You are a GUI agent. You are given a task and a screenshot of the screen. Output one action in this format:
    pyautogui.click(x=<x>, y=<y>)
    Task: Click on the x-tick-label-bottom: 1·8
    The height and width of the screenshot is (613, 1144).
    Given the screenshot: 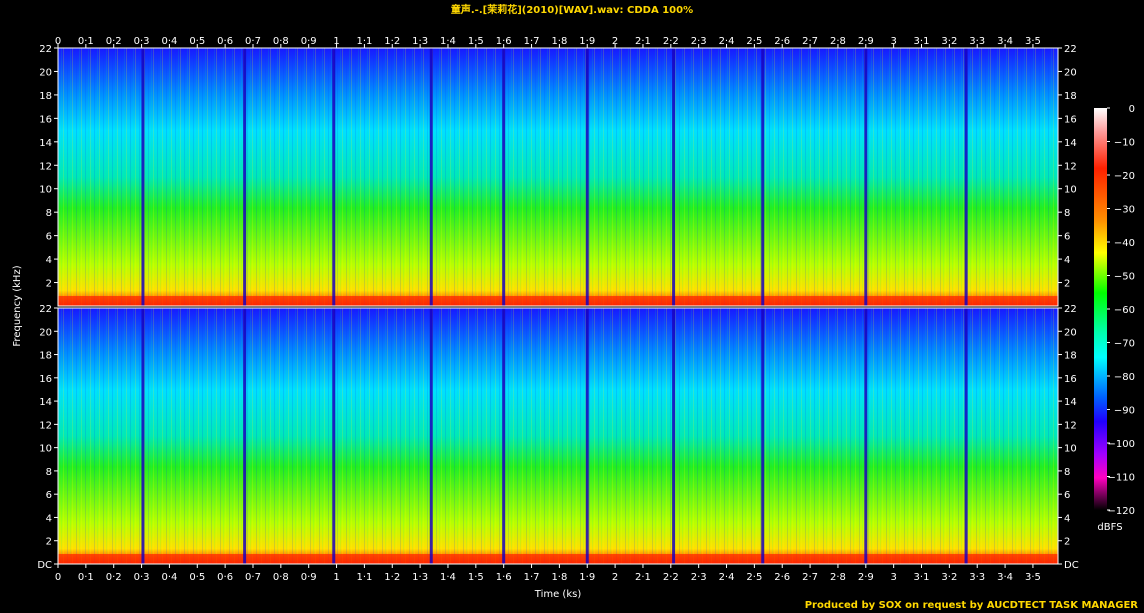 What is the action you would take?
    pyautogui.click(x=559, y=577)
    